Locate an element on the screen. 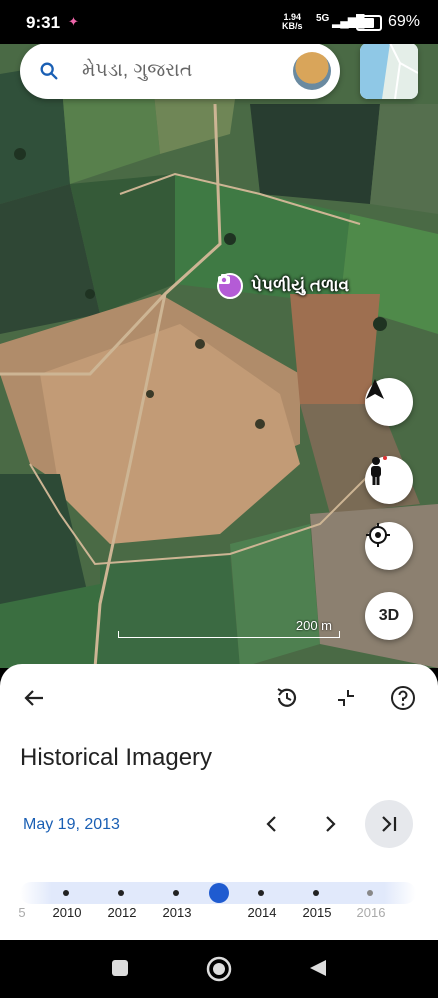 Image resolution: width=438 pixels, height=998 pixels. notification-icon: ✦ is located at coordinates (73, 21).